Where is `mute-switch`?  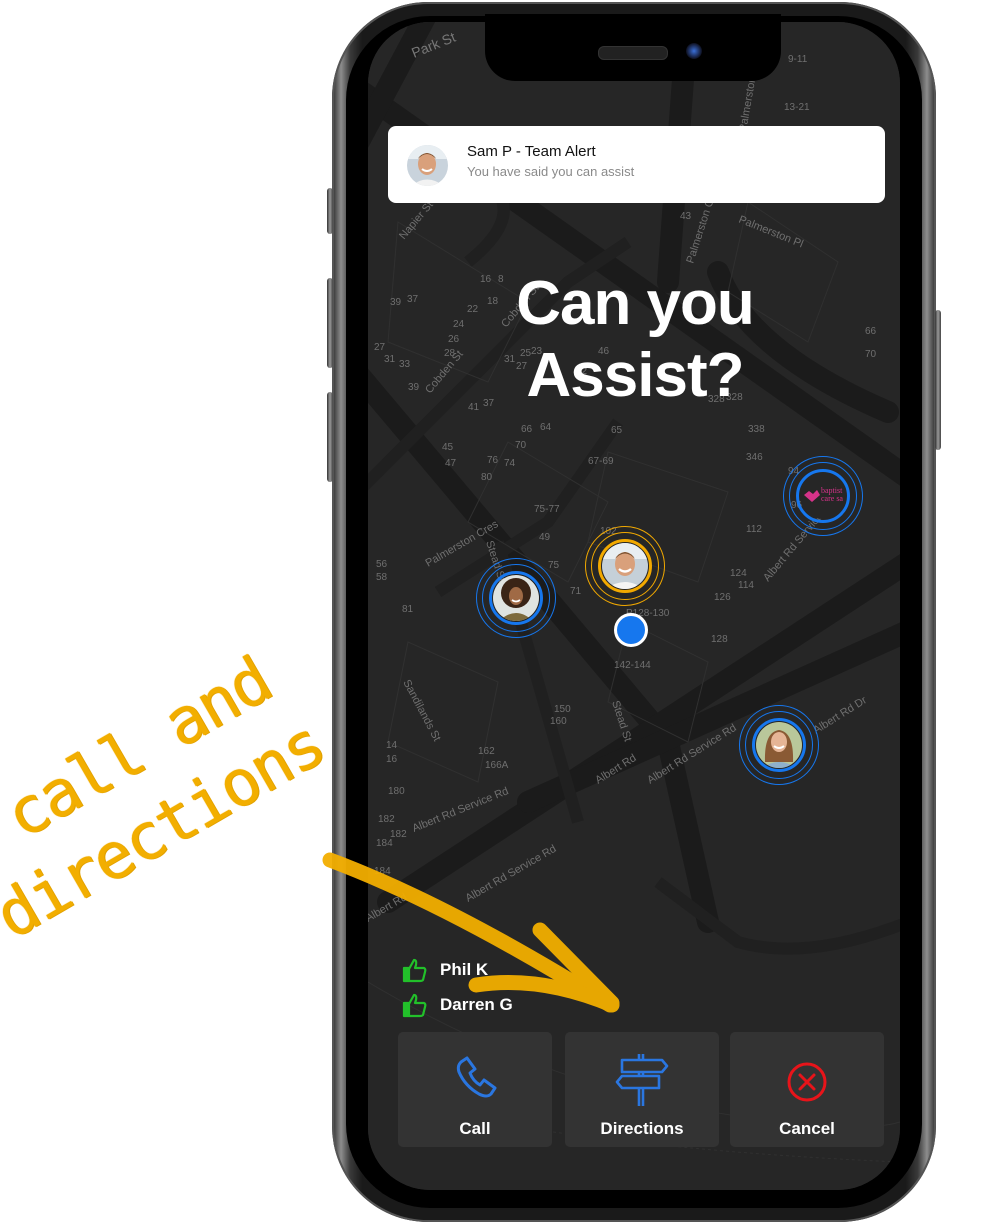
mute-switch is located at coordinates (330, 211).